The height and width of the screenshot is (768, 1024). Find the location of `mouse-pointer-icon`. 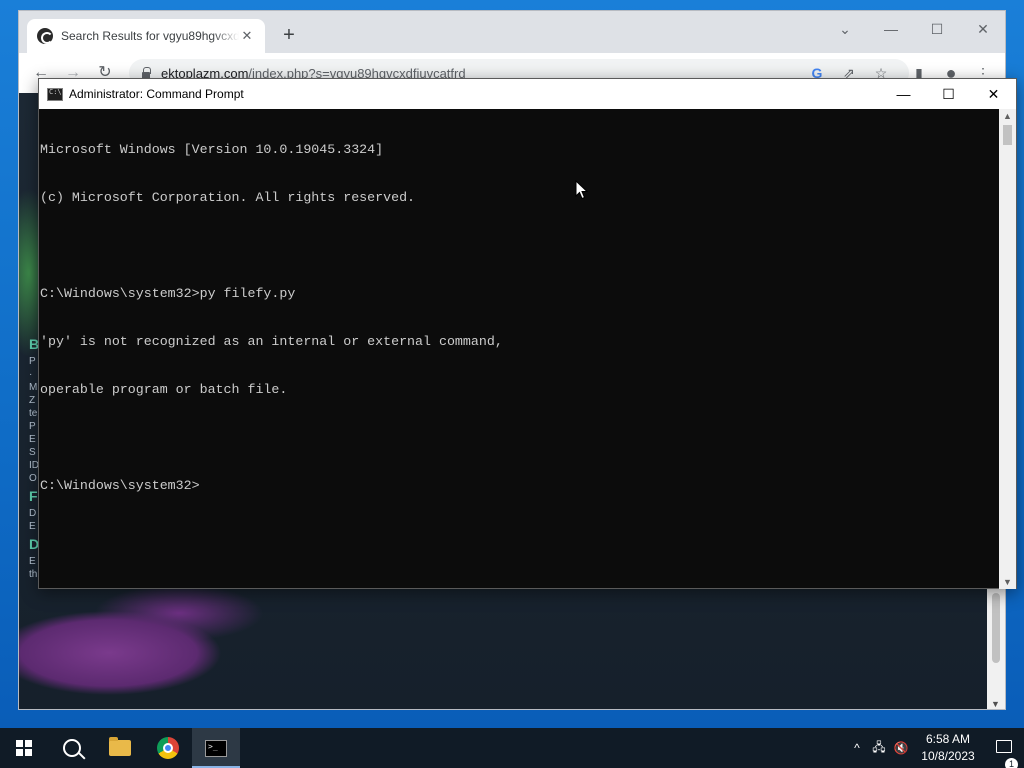

mouse-pointer-icon is located at coordinates (582, 190).